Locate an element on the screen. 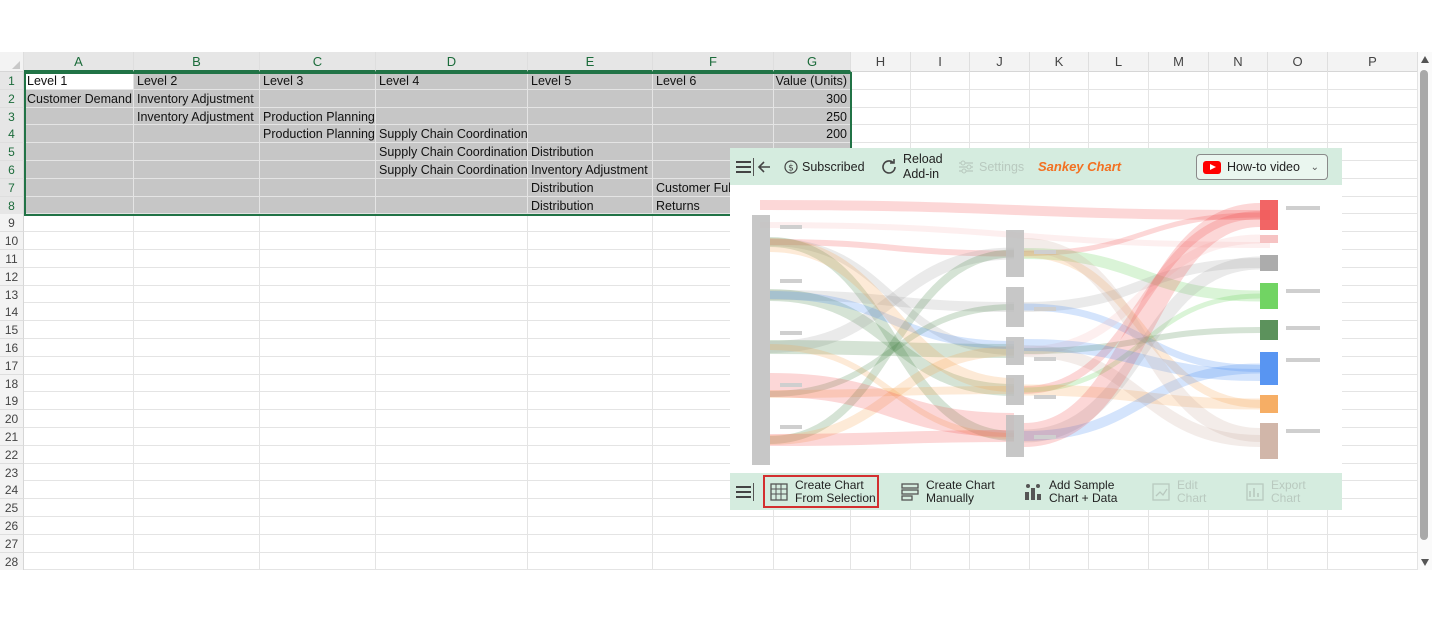 The image size is (1432, 620). column-header-b: B is located at coordinates (197, 62).